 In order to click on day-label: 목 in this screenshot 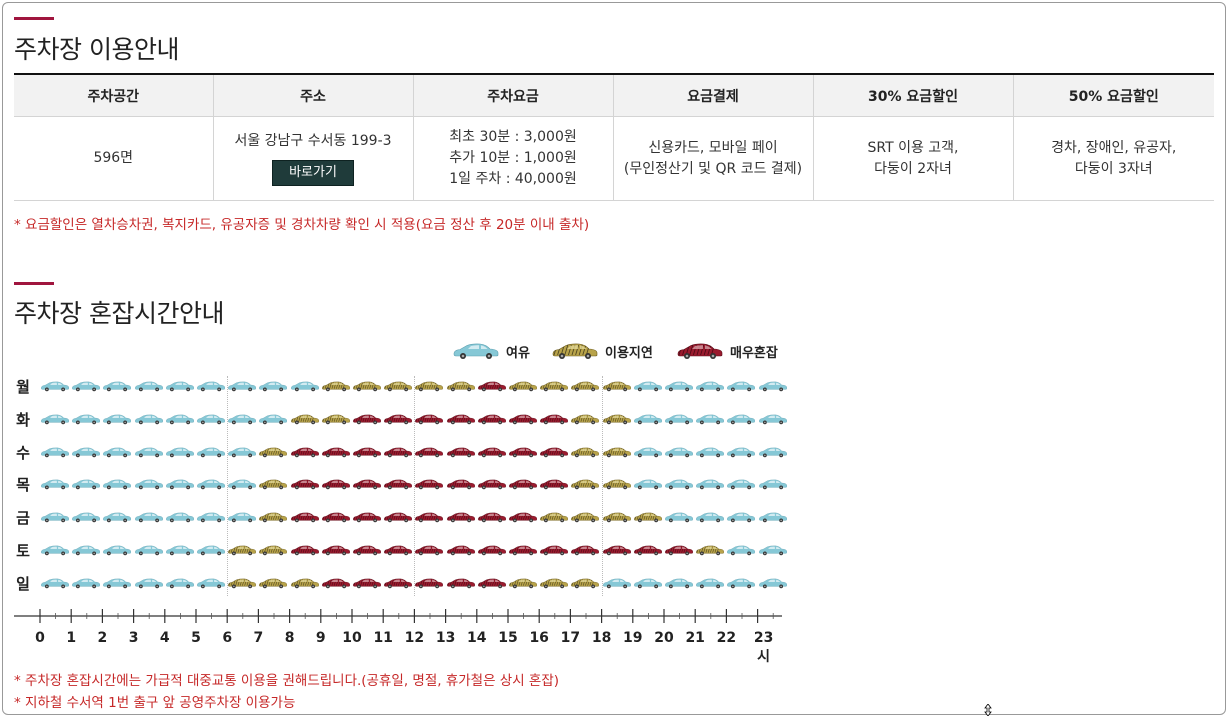, I will do `click(23, 485)`.